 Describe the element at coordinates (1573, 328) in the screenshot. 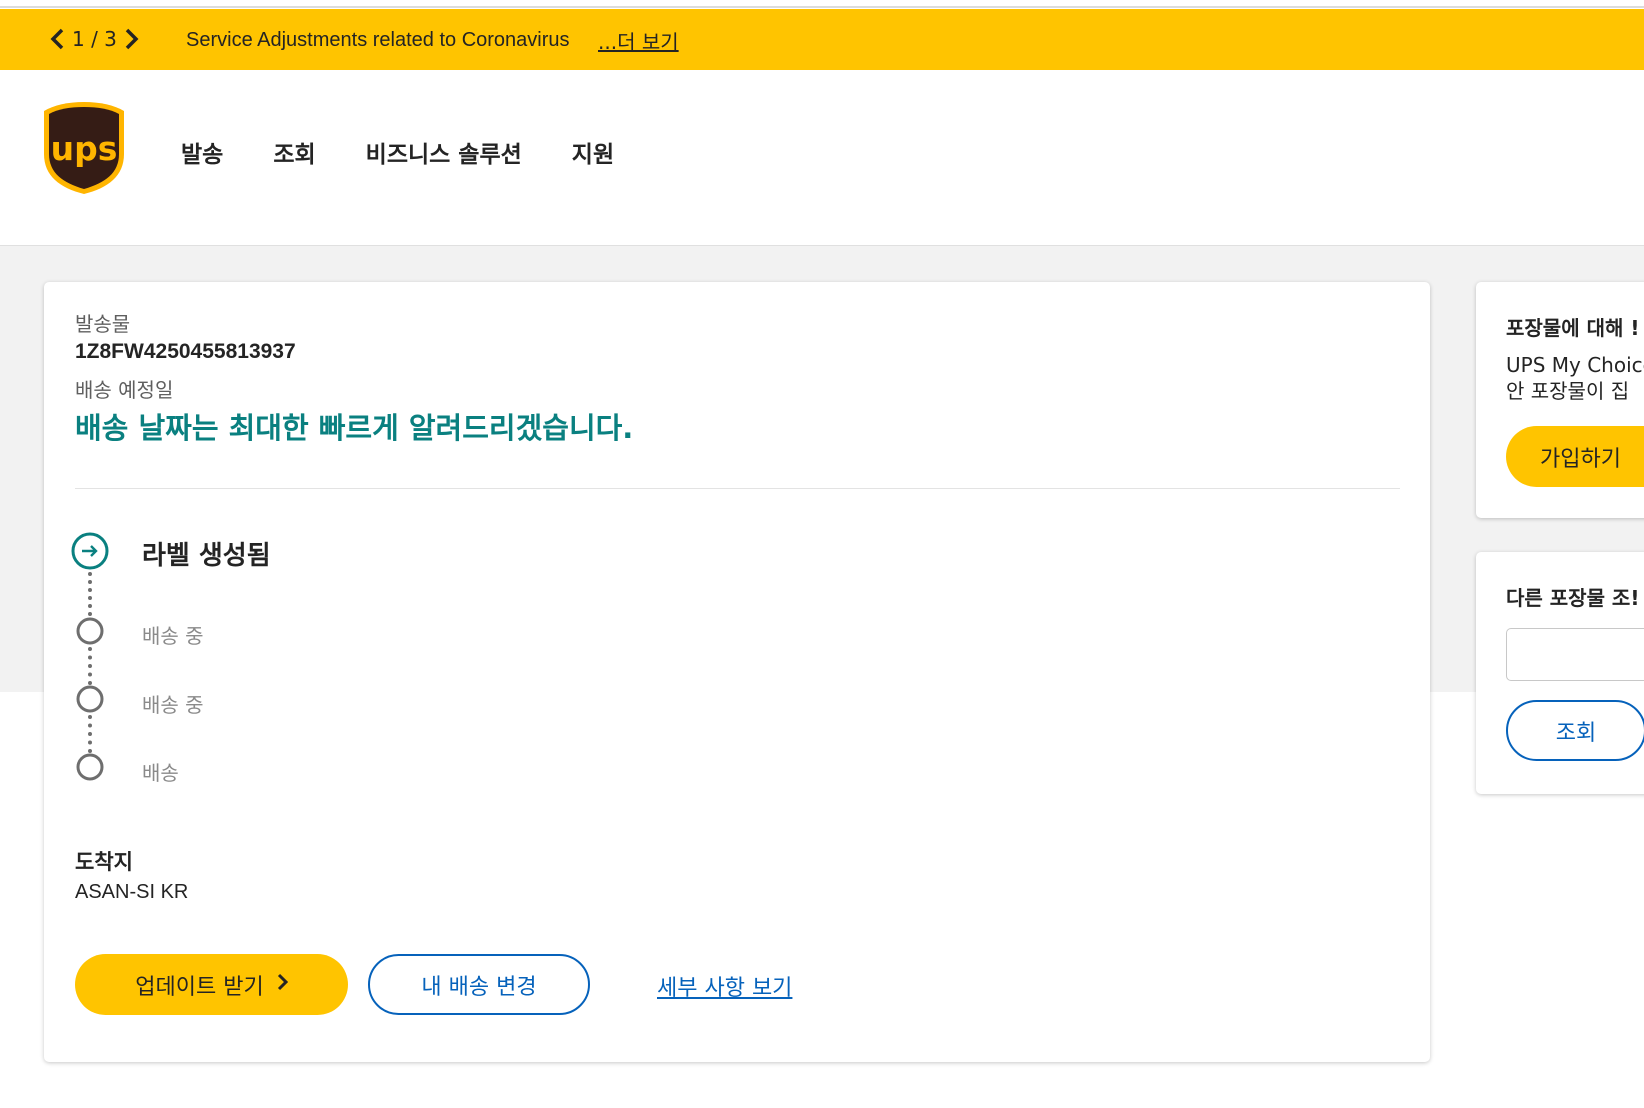

I see `mychoice-title: 포장물에 대해 !` at that location.